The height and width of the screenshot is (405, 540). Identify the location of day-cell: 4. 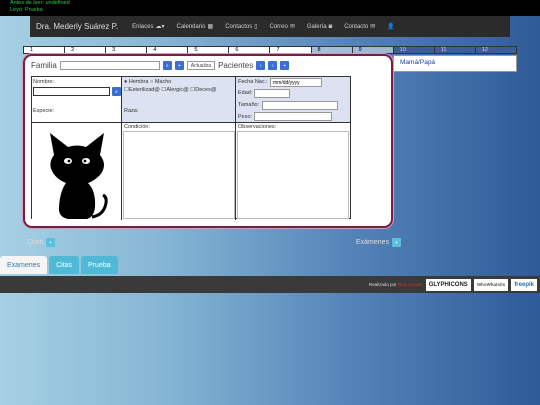
(167, 50).